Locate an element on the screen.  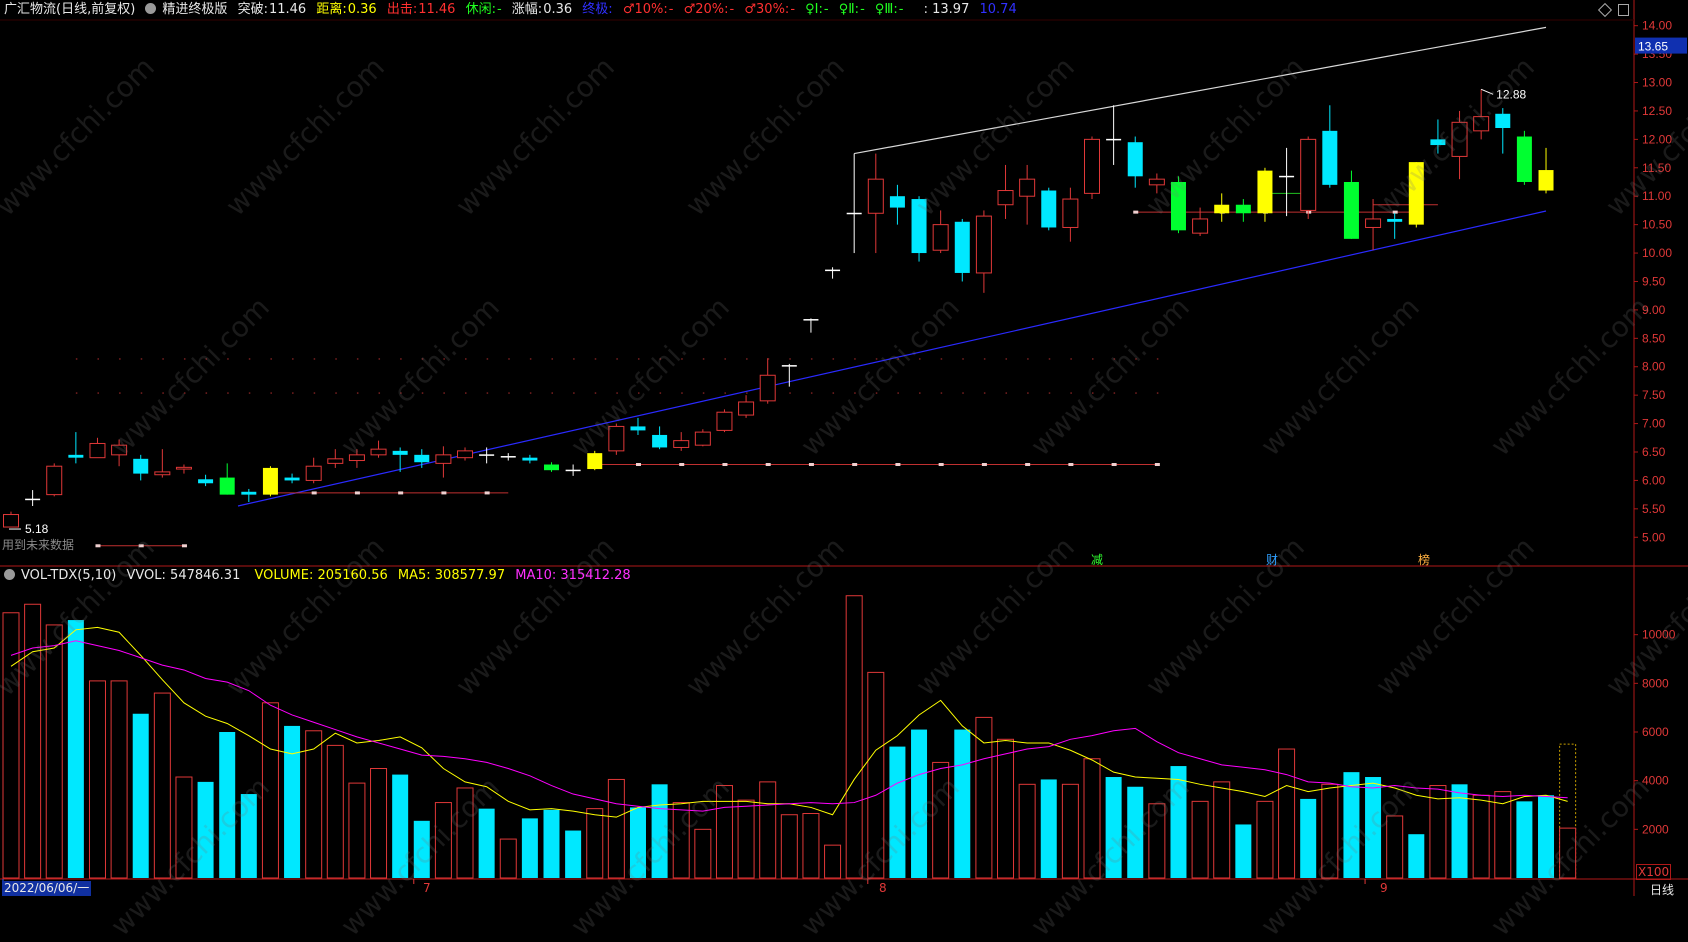
zhongji-label: 终极: is located at coordinates (597, 9).